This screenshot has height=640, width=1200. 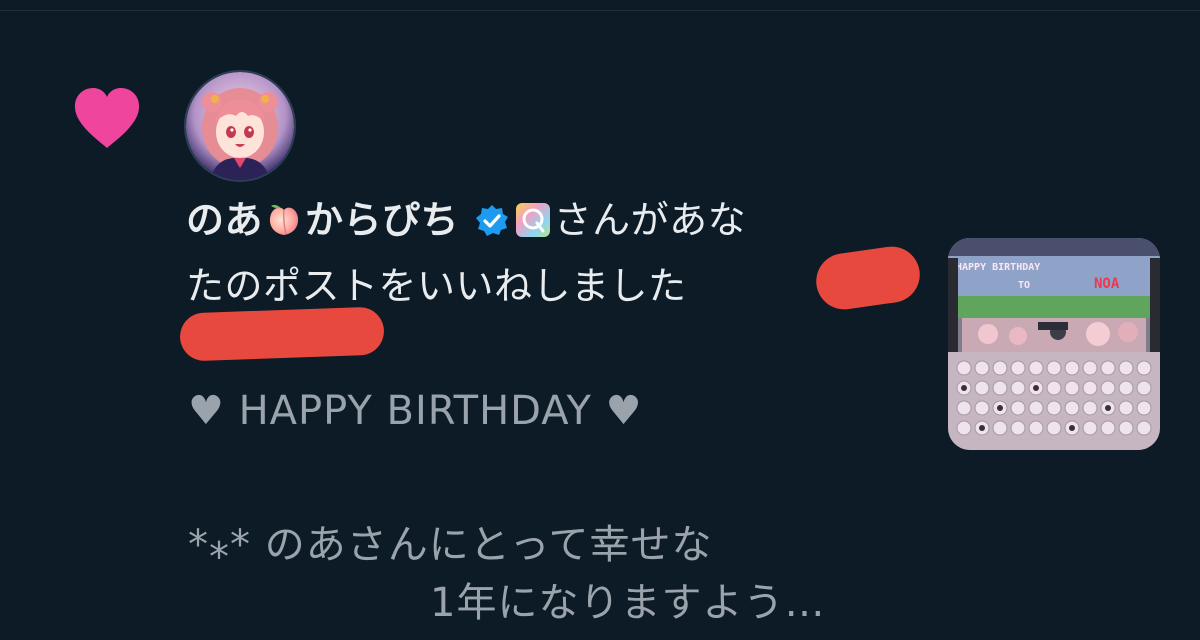 What do you see at coordinates (1054, 344) in the screenshot?
I see `post-thumbnail: HAPPY BIRTHDAY TO NOA` at bounding box center [1054, 344].